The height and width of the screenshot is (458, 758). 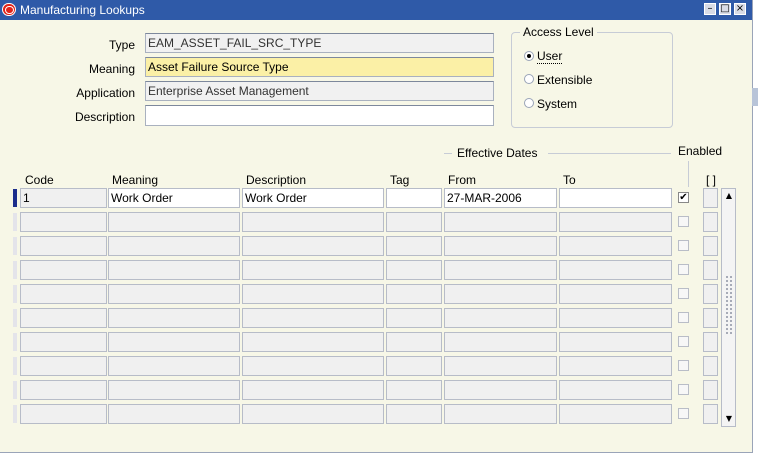 What do you see at coordinates (711, 180) in the screenshot?
I see `dff-header: [ ]` at bounding box center [711, 180].